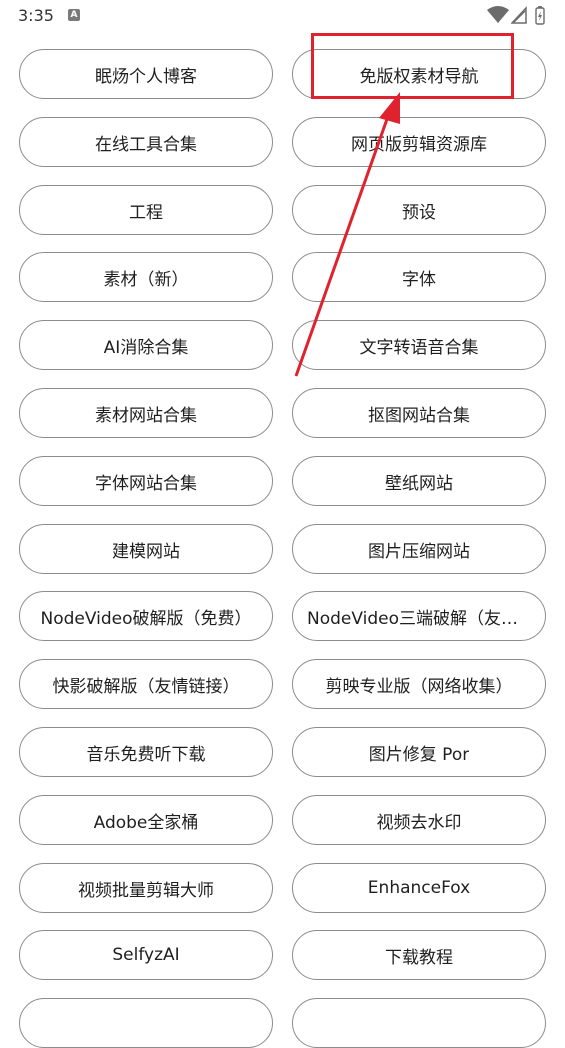 Image resolution: width=565 pixels, height=1048 pixels. I want to click on link-button: EnhanceFox, so click(419, 888).